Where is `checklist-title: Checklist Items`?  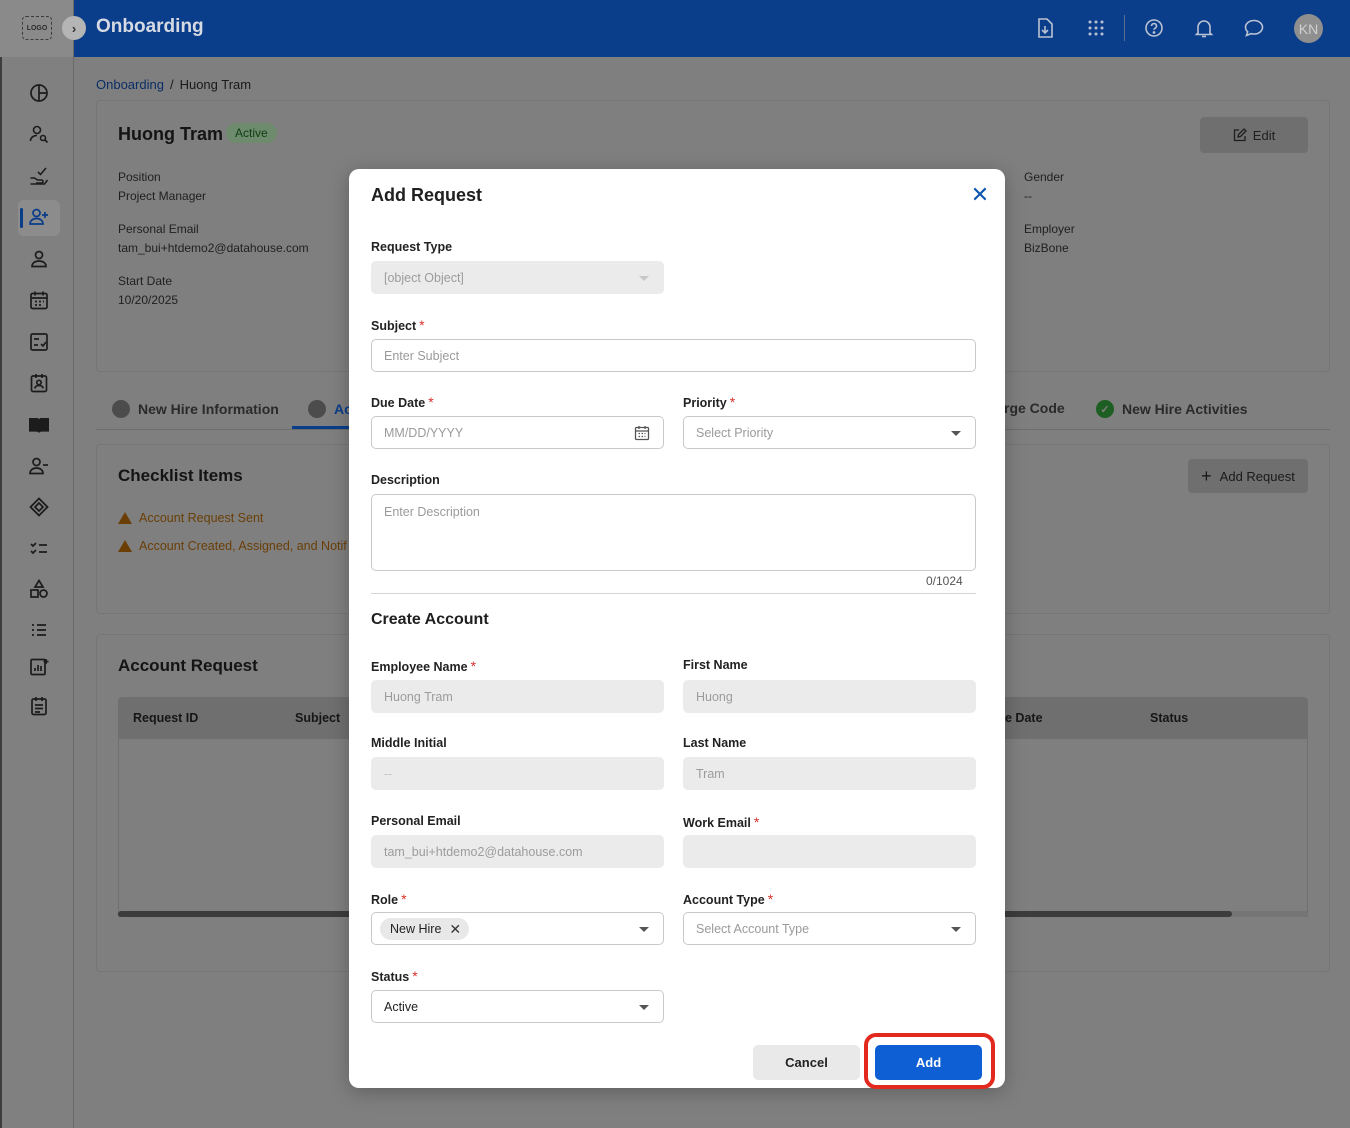 checklist-title: Checklist Items is located at coordinates (180, 475).